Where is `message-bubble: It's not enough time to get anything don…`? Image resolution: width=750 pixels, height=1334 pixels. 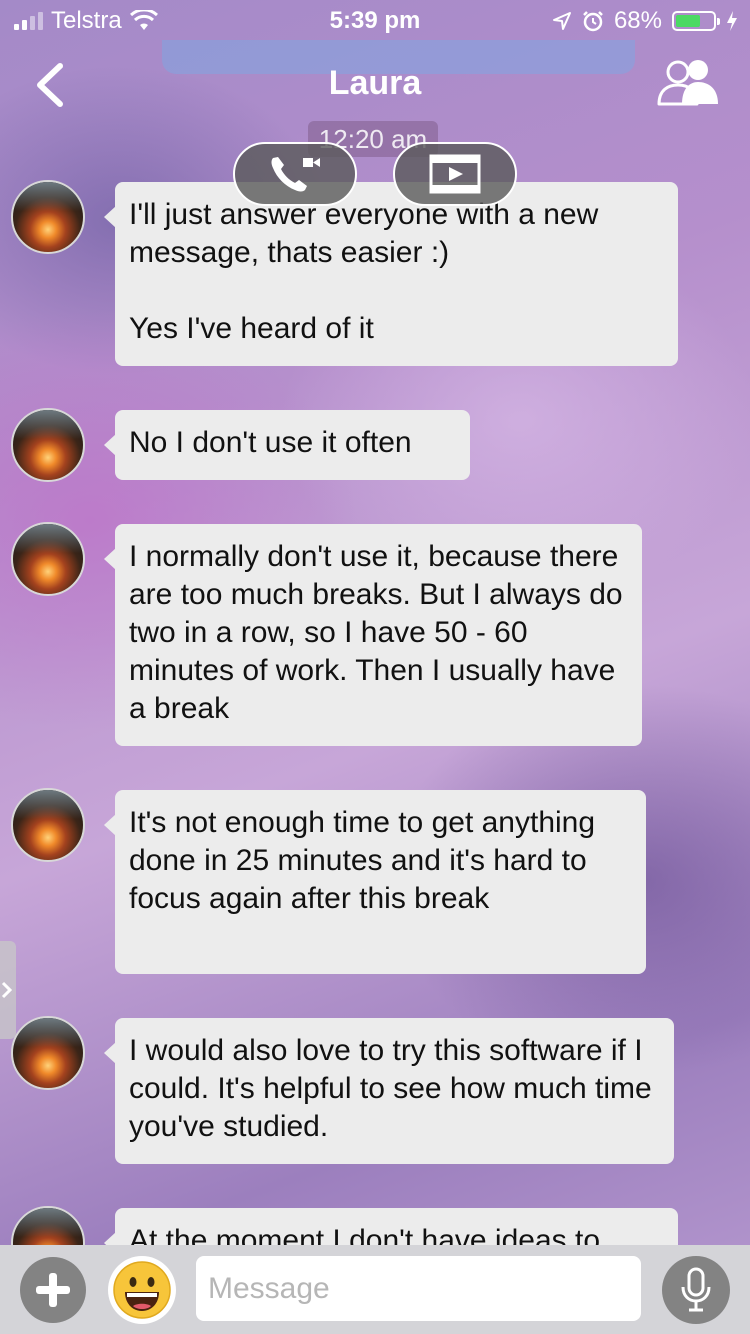 message-bubble: It's not enough time to get anything don… is located at coordinates (375, 882).